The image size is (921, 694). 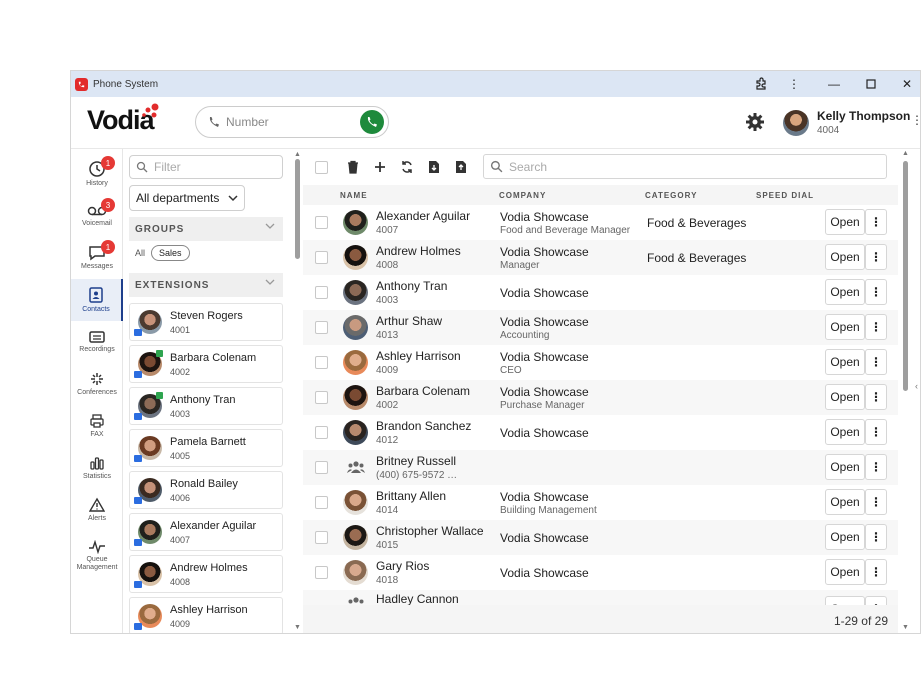 What do you see at coordinates (354, 195) in the screenshot?
I see `column-name: NAME` at bounding box center [354, 195].